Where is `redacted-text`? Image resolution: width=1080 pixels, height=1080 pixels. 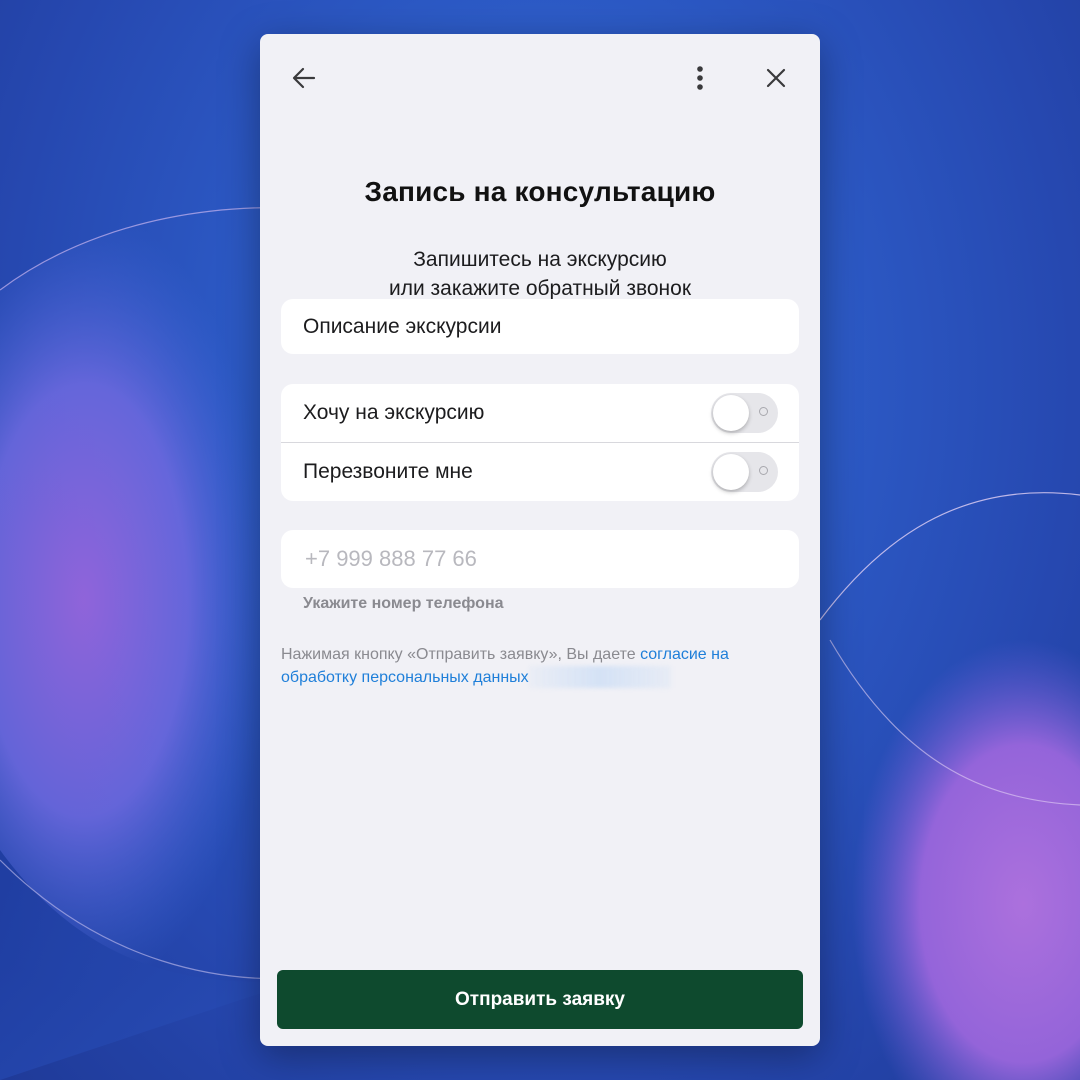 redacted-text is located at coordinates (599, 677).